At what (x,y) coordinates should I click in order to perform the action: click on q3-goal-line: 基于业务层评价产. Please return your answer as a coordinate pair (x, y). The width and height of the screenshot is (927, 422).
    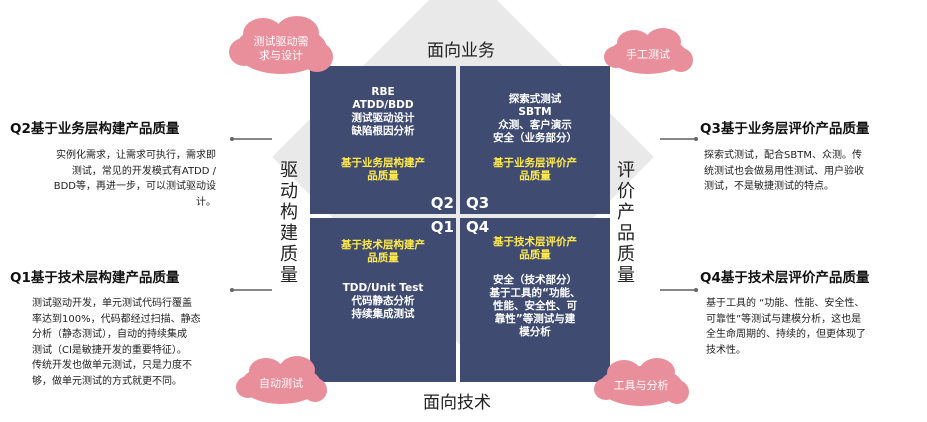
    Looking at the image, I should click on (535, 163).